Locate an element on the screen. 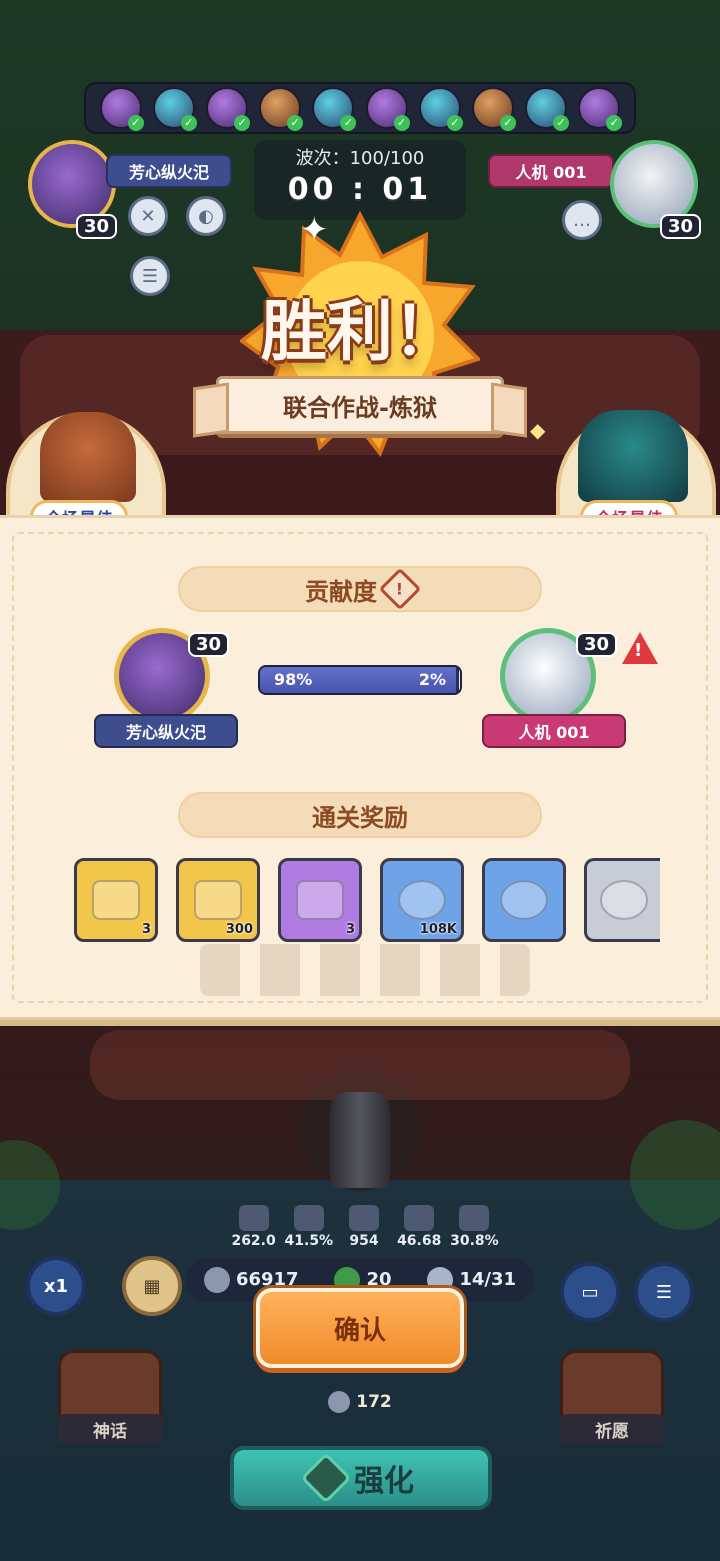 The image size is (720, 1561). reward-silver-emblem is located at coordinates (622, 900).